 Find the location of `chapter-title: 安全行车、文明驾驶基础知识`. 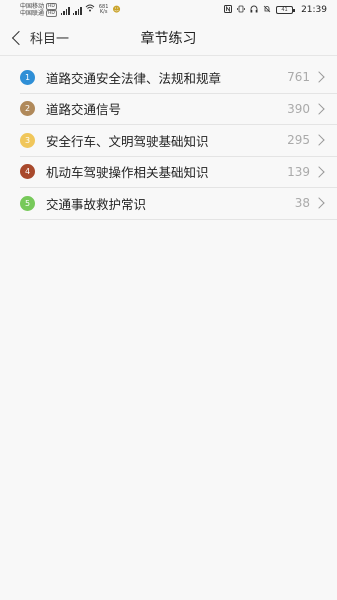

chapter-title: 安全行车、文明驾驶基础知识 is located at coordinates (127, 141).